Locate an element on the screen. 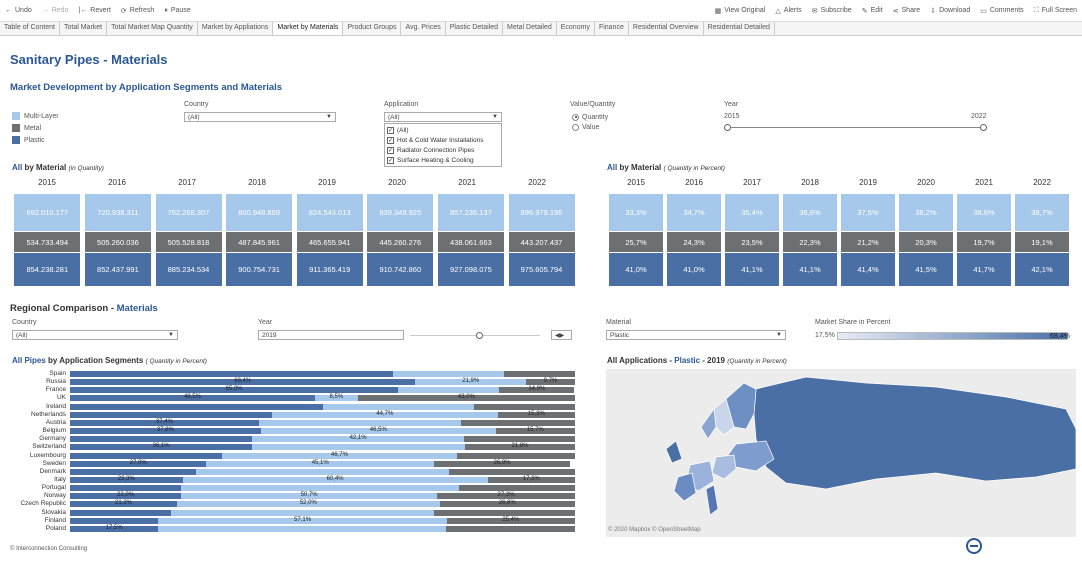 The height and width of the screenshot is (563, 1082). tab-item: Market by Appliations is located at coordinates (236, 28).